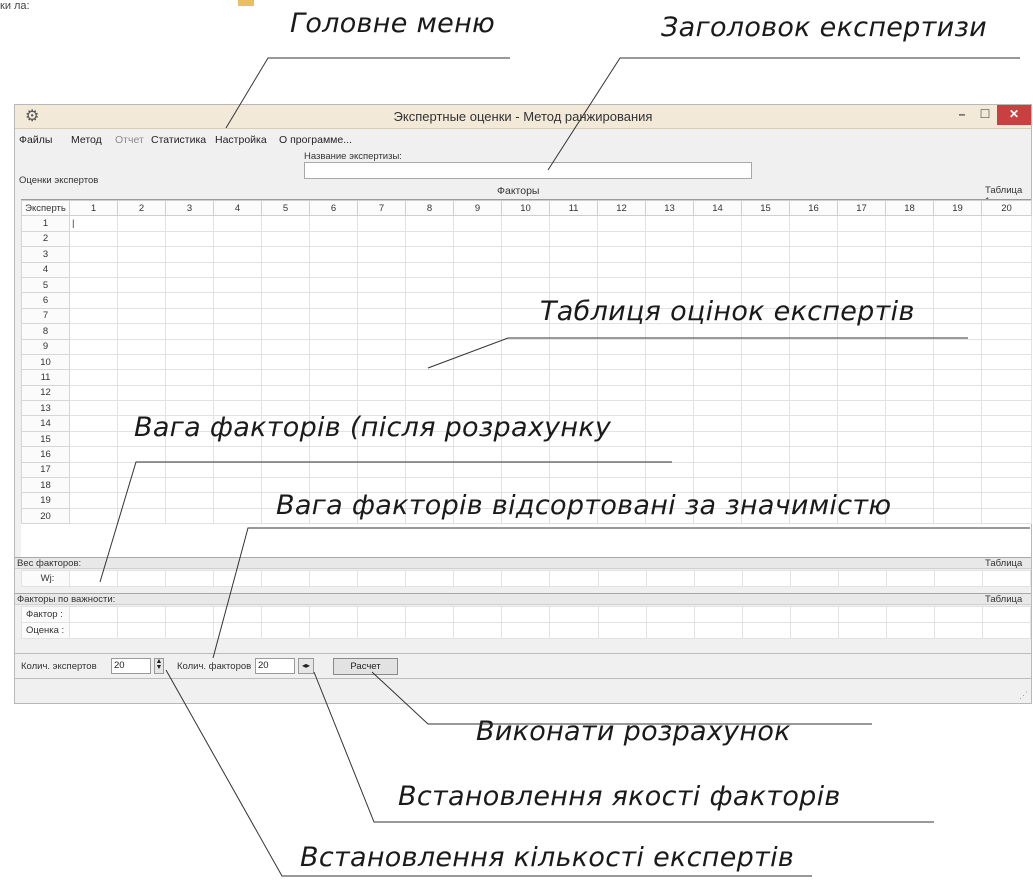 This screenshot has height=880, width=1033. What do you see at coordinates (45, 377) in the screenshot?
I see `expert-row-header: 11` at bounding box center [45, 377].